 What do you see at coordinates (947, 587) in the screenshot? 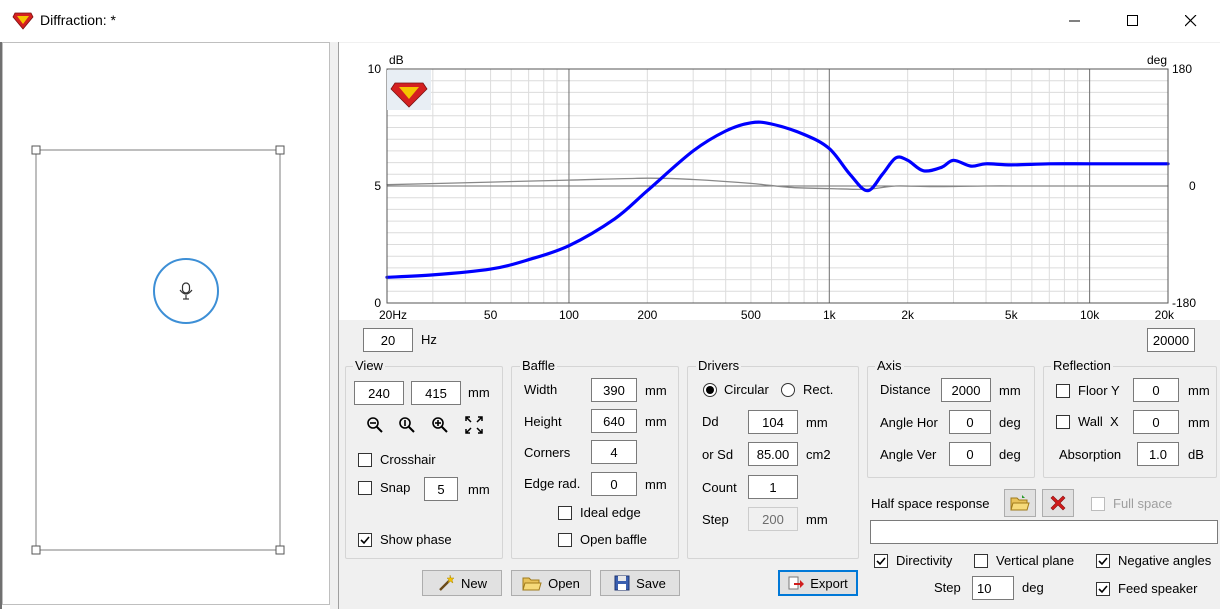
I see `directivity-step-label: Step` at bounding box center [947, 587].